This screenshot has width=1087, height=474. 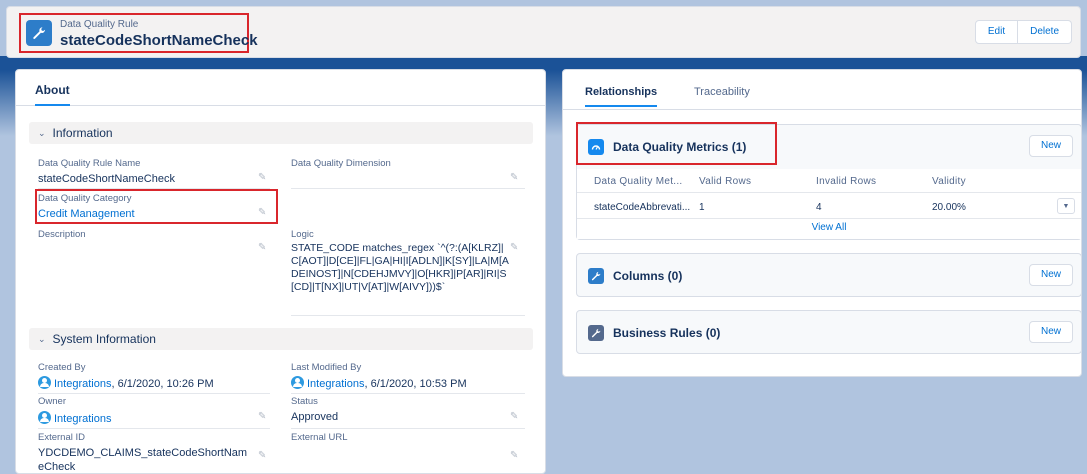 What do you see at coordinates (829, 332) in the screenshot?
I see `business-rules-related-list: Business Rules (0) New` at bounding box center [829, 332].